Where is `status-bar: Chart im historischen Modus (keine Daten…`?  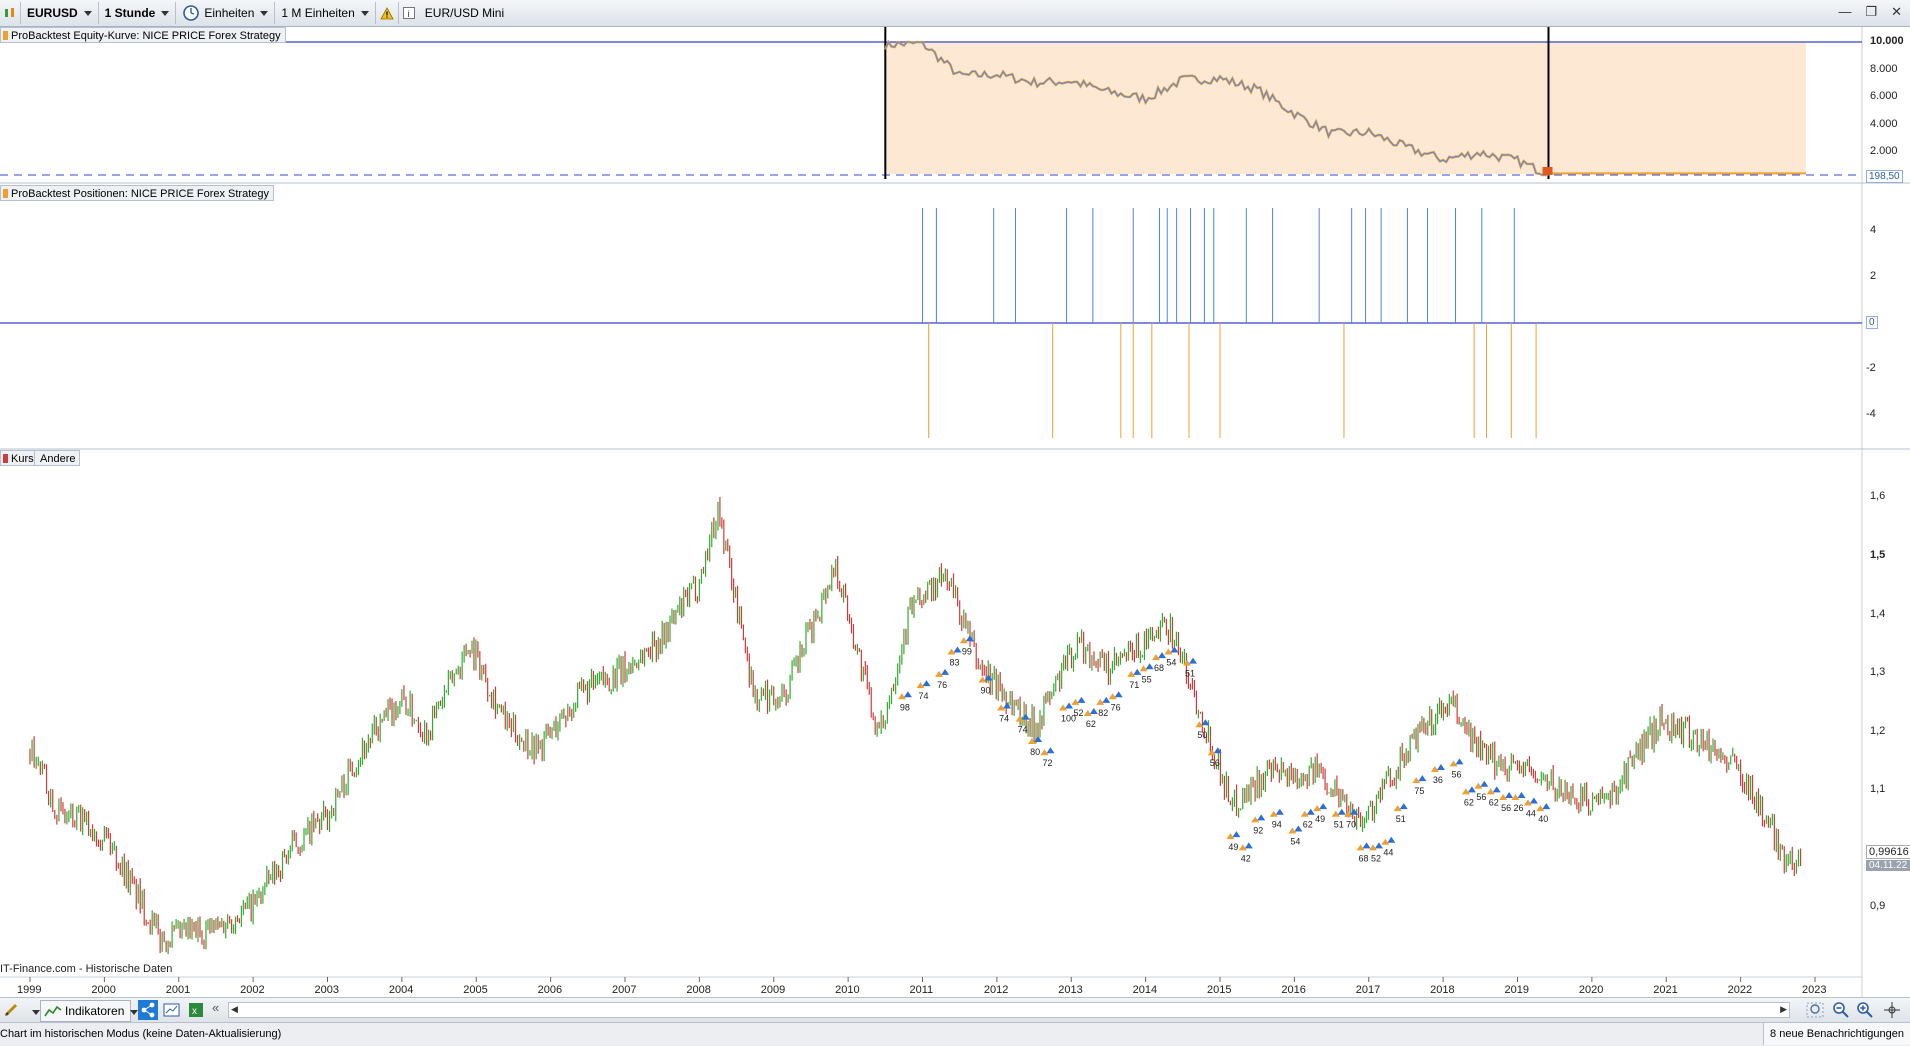 status-bar: Chart im historischen Modus (keine Daten… is located at coordinates (955, 1034).